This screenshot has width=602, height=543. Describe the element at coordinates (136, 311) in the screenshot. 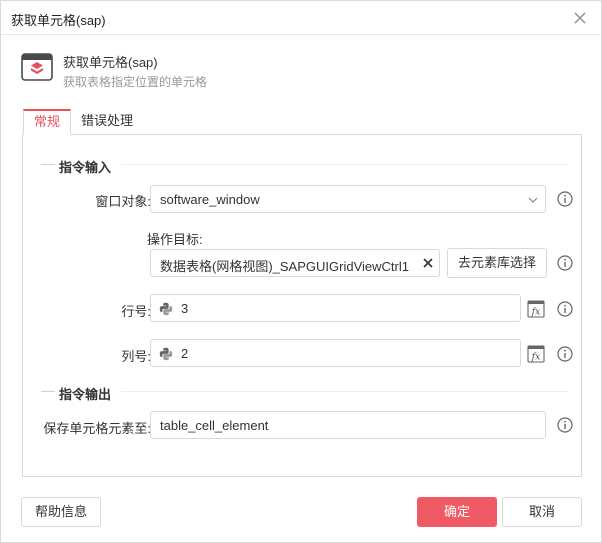

I see `row-label: 行号:` at that location.